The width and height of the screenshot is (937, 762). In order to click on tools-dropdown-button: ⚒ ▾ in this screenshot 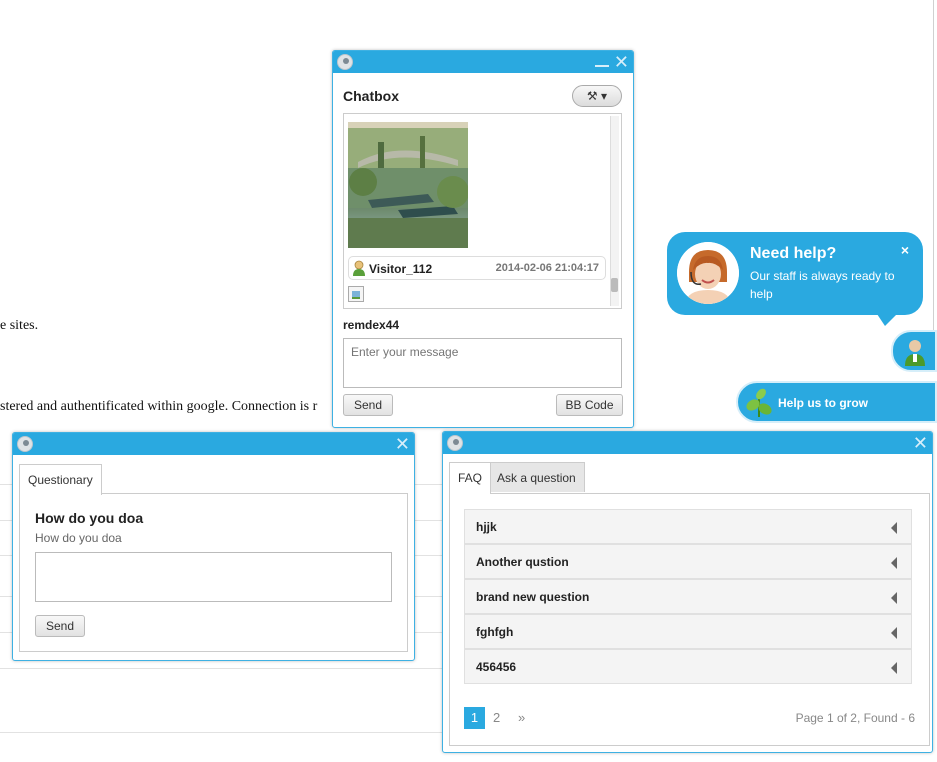, I will do `click(597, 96)`.